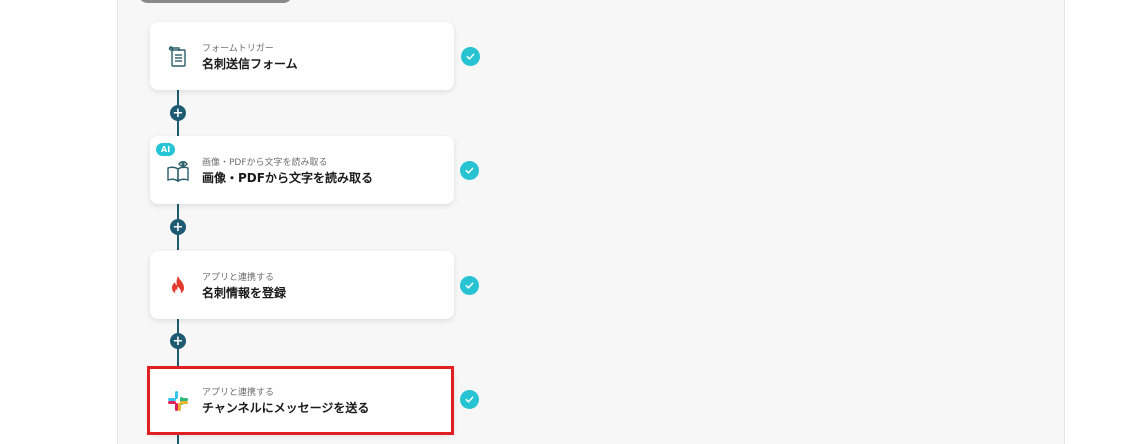  What do you see at coordinates (178, 439) in the screenshot?
I see `connector-line` at bounding box center [178, 439].